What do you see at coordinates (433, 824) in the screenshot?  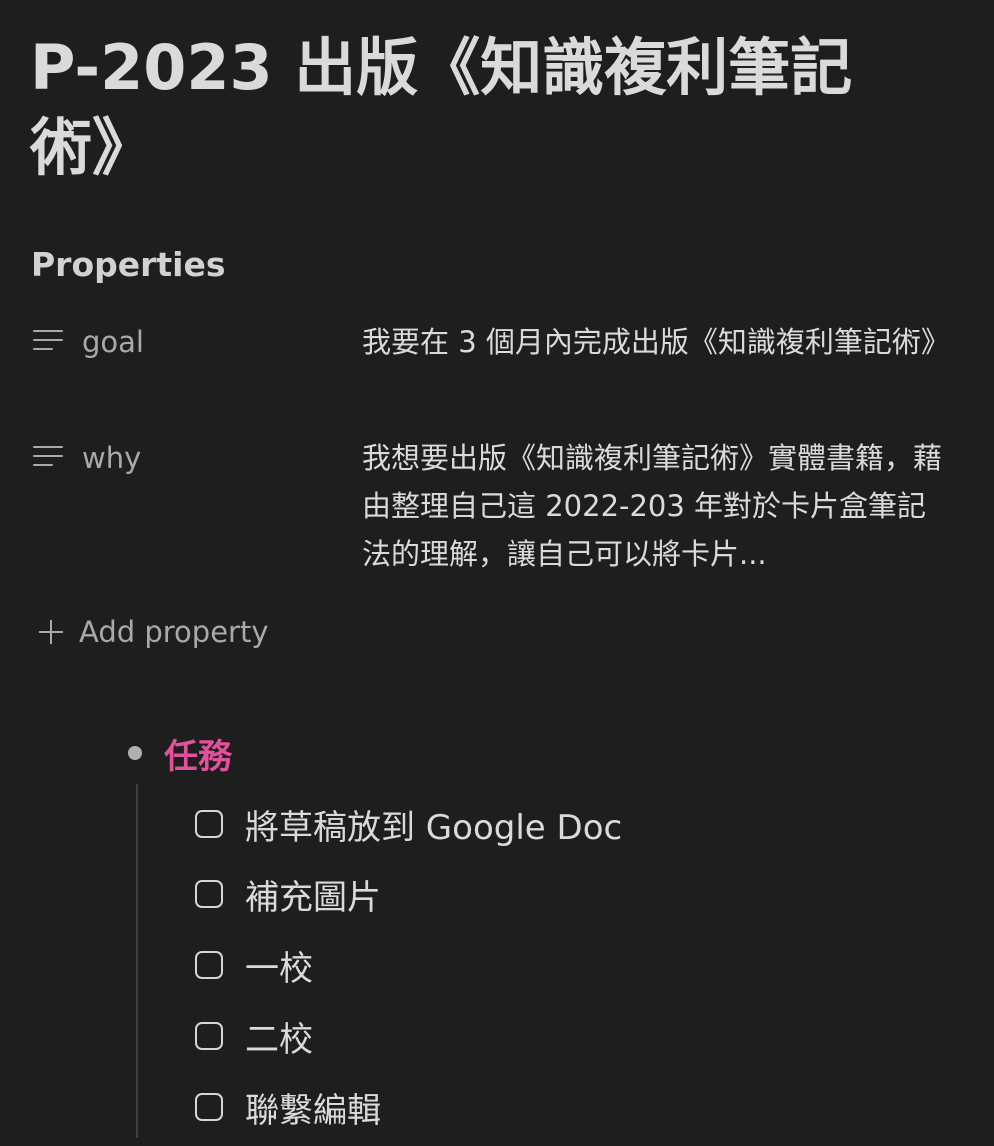 I see `task-label: 將草稿放到 Google Doc` at bounding box center [433, 824].